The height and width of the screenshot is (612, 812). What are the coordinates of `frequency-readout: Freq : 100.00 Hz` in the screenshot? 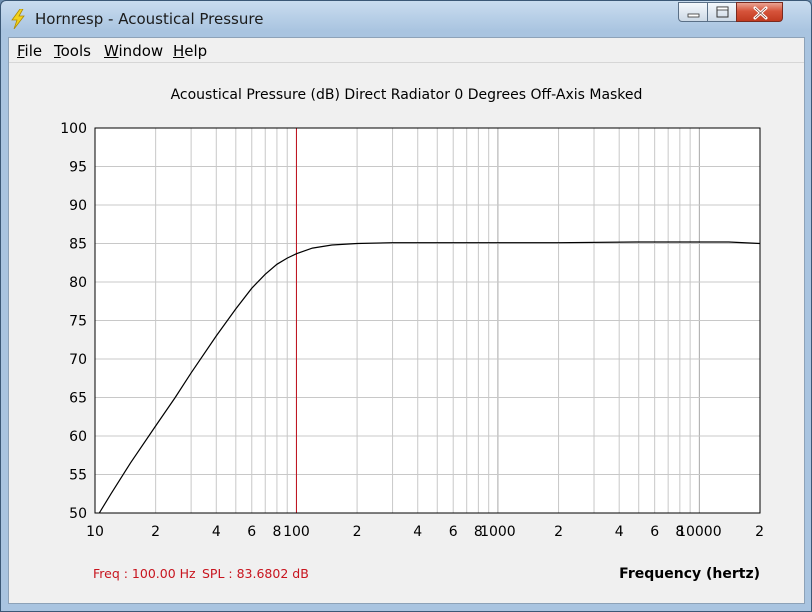 It's located at (144, 573).